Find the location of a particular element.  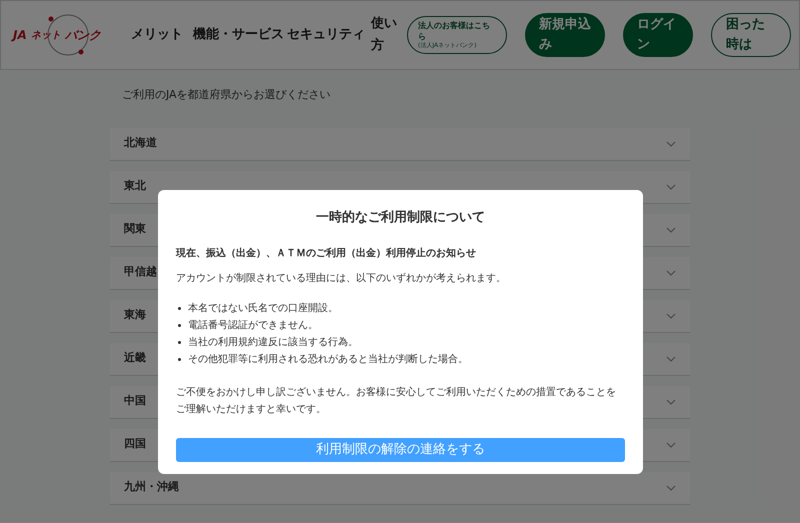

reason-text: 本名ではない氏名での口座開設。 is located at coordinates (263, 309).